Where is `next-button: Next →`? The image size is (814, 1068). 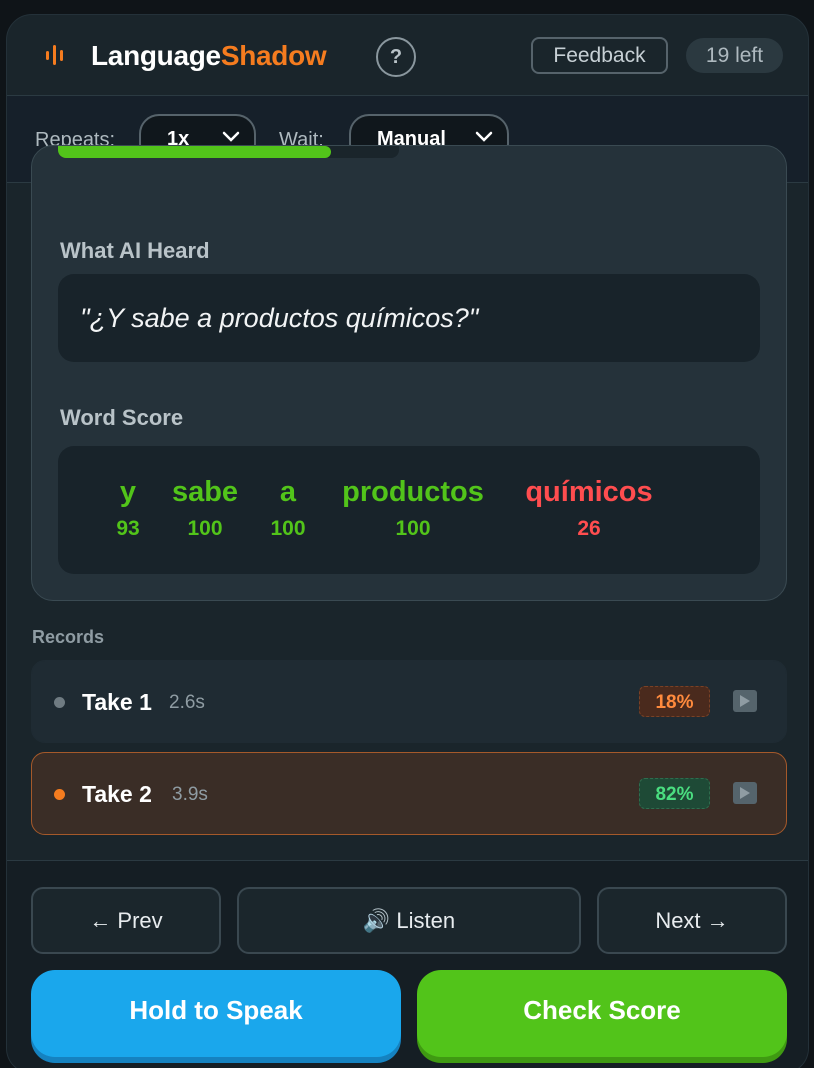 next-button: Next → is located at coordinates (692, 920).